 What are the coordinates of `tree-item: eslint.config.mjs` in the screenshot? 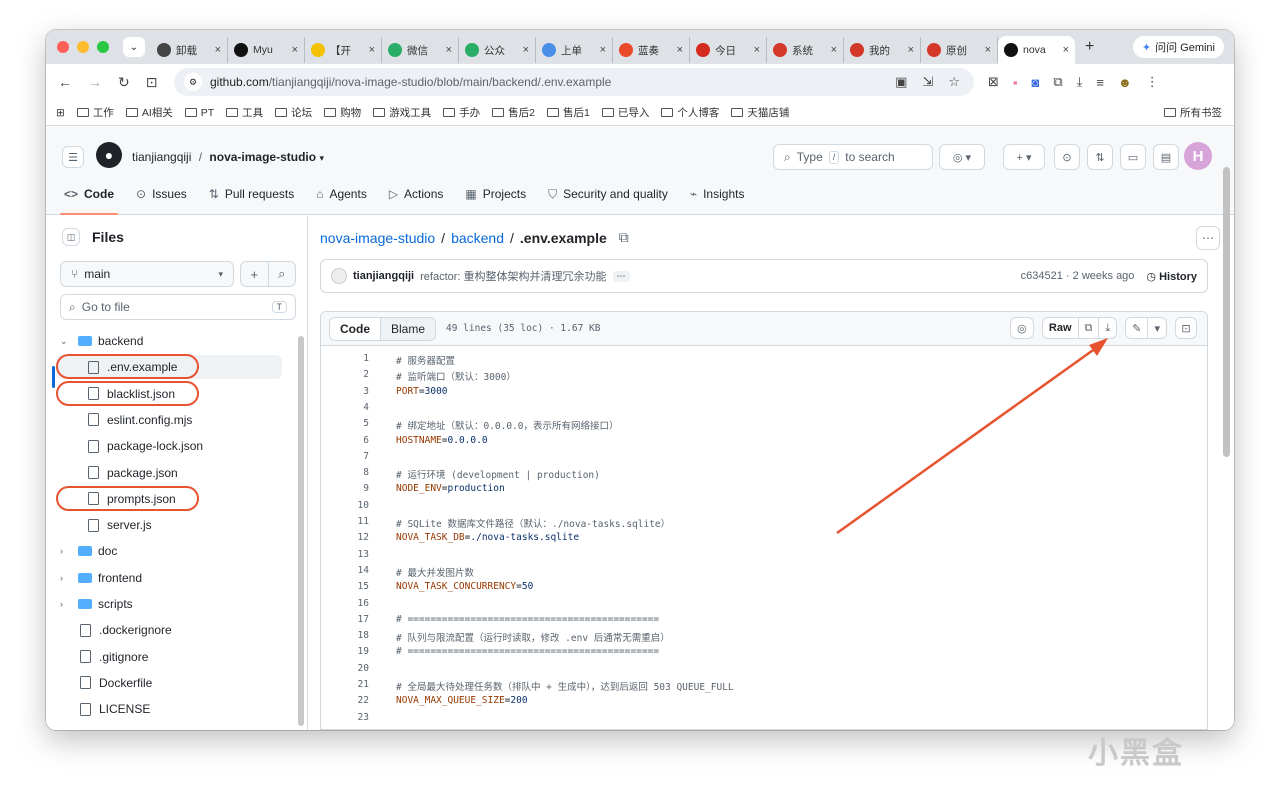 It's located at (140, 420).